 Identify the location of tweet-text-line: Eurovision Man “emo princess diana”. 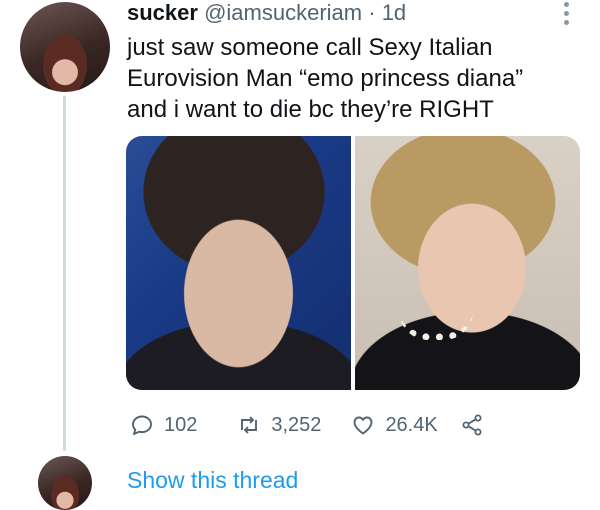
(325, 78).